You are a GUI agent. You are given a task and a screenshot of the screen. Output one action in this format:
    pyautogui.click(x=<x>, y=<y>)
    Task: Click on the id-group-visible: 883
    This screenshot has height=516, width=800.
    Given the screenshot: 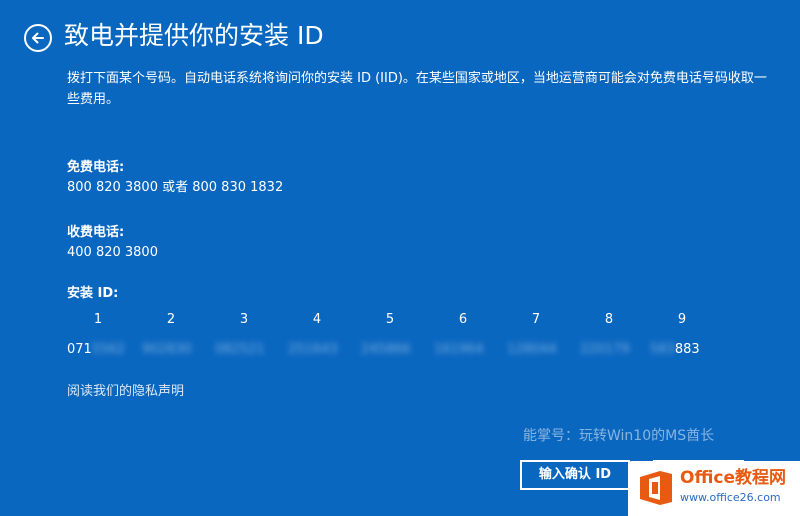 What is the action you would take?
    pyautogui.click(x=687, y=349)
    